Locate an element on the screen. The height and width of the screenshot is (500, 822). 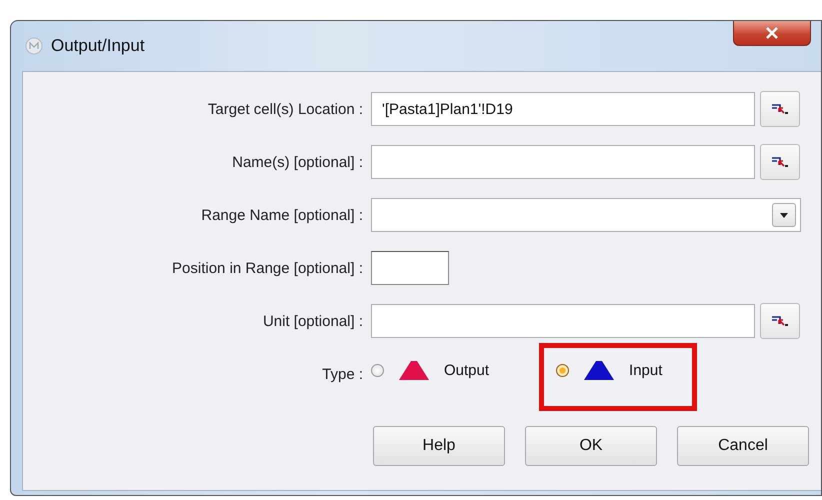
close-icon is located at coordinates (772, 33).